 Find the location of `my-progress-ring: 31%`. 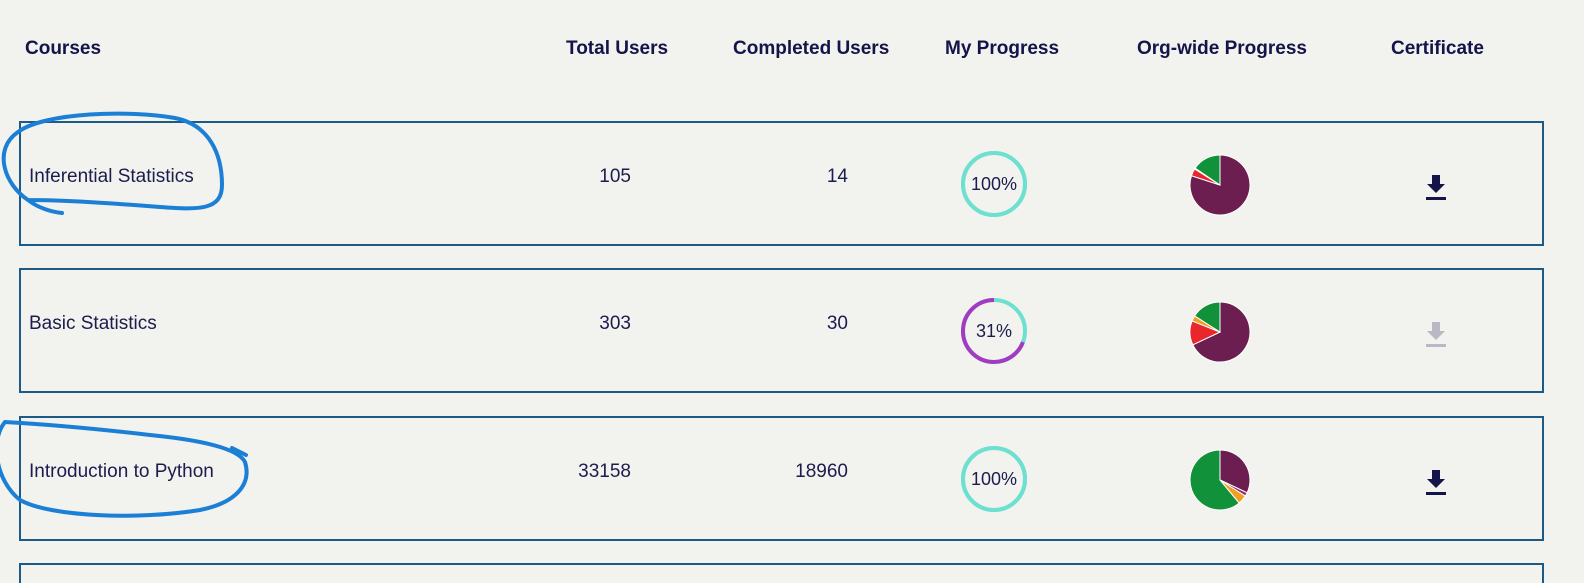

my-progress-ring: 31% is located at coordinates (994, 331).